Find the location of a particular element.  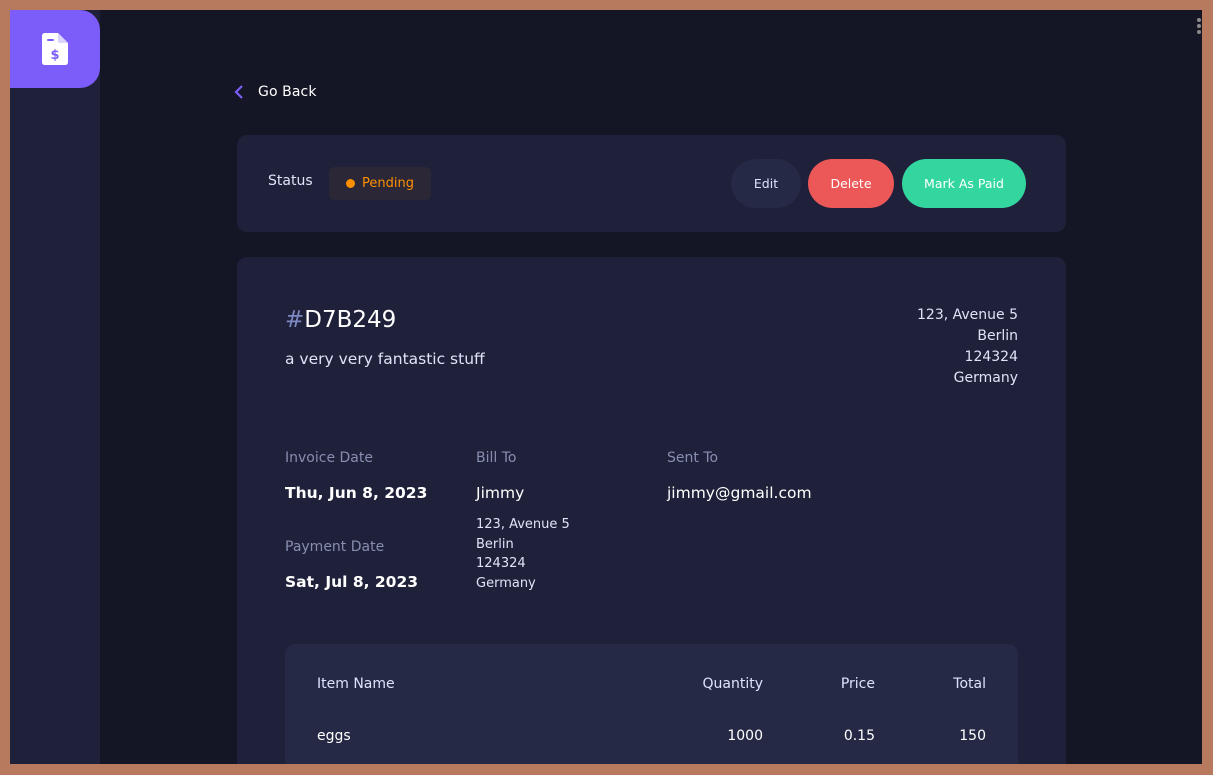

client-city: Berlin is located at coordinates (495, 544).